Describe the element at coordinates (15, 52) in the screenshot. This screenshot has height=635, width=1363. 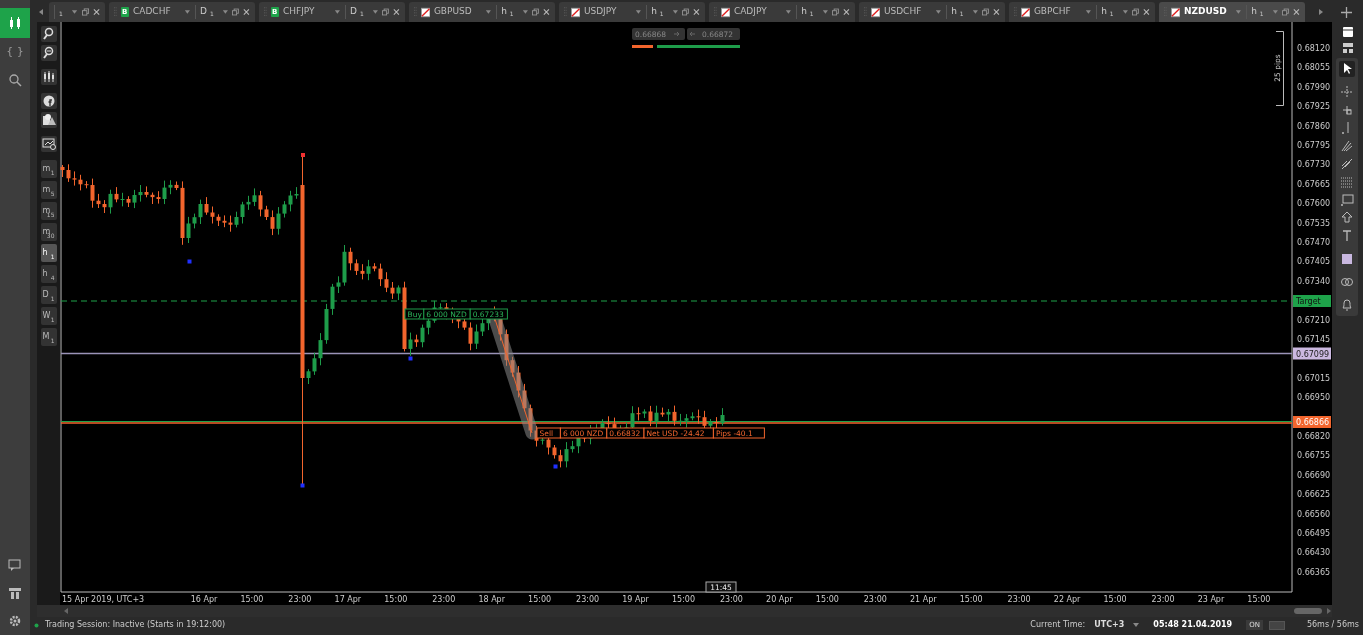
I see `script-button: { }` at that location.